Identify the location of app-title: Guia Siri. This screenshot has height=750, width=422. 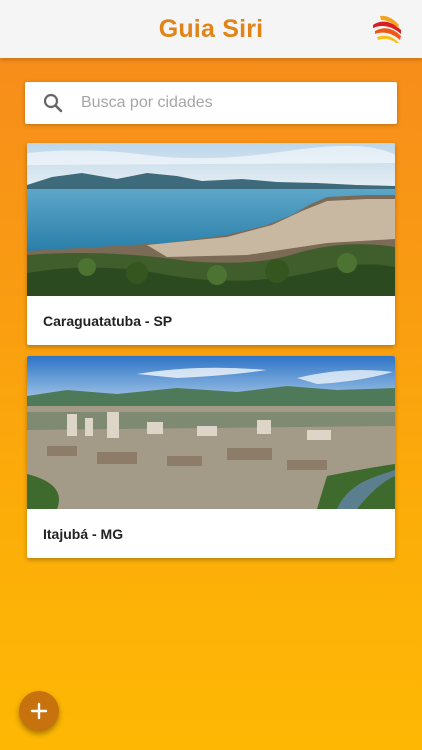
(211, 28).